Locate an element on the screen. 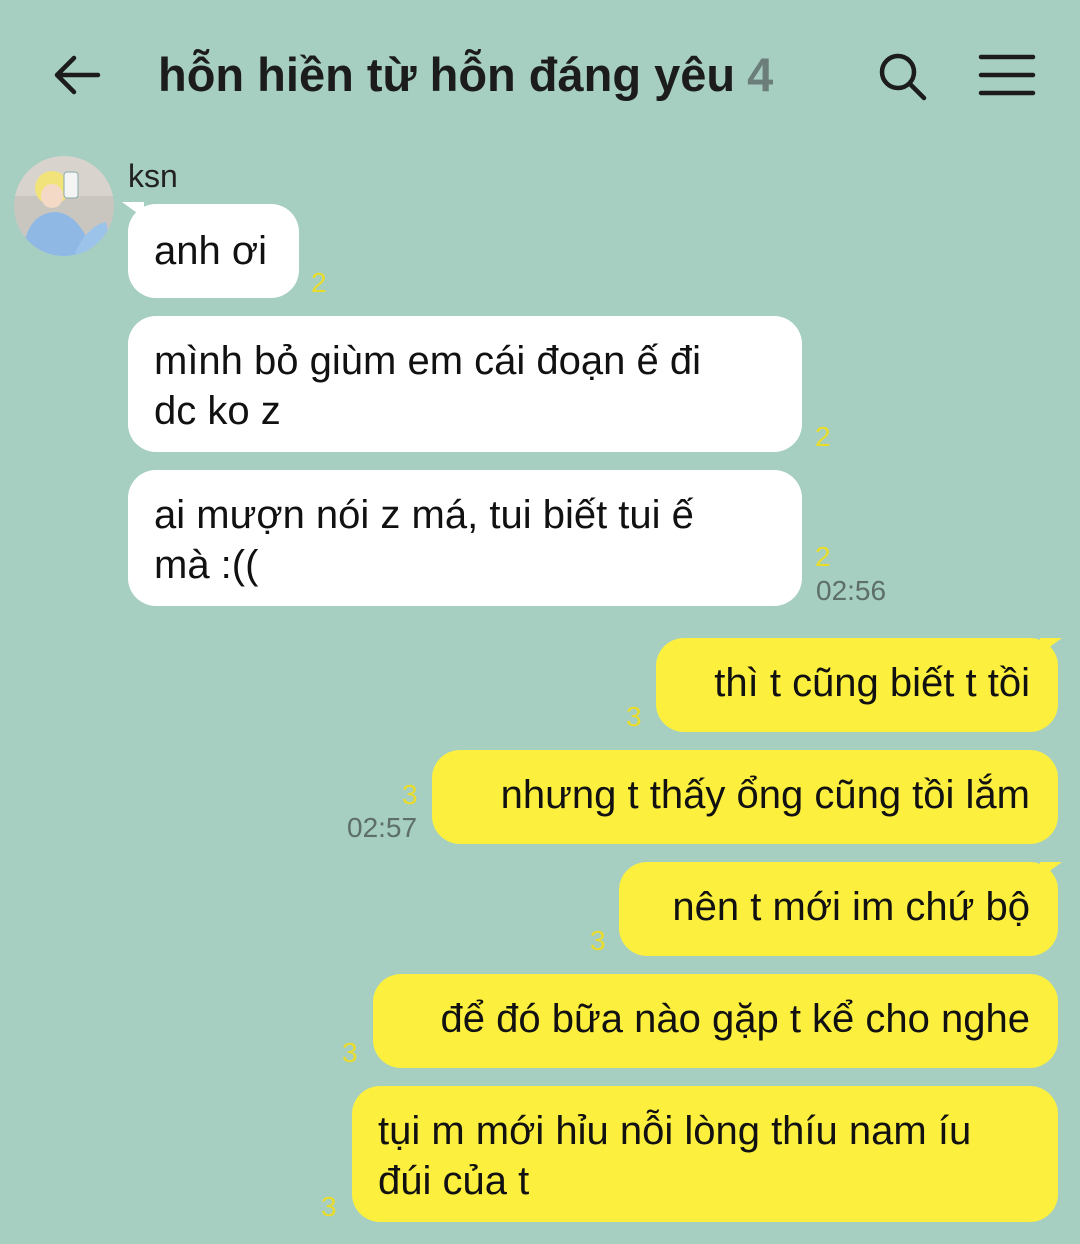  message-bubble-outgoing: thì t cũng biết t tồi is located at coordinates (857, 685).